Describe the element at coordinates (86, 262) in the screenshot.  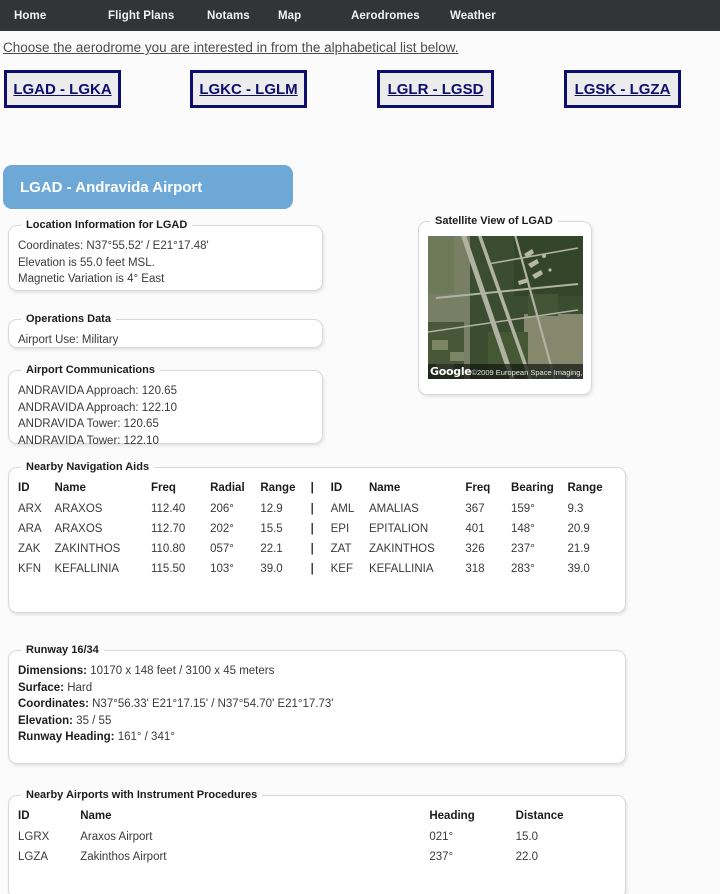
I see `location-elevation: Elevation is 55.0 feet MSL.` at that location.